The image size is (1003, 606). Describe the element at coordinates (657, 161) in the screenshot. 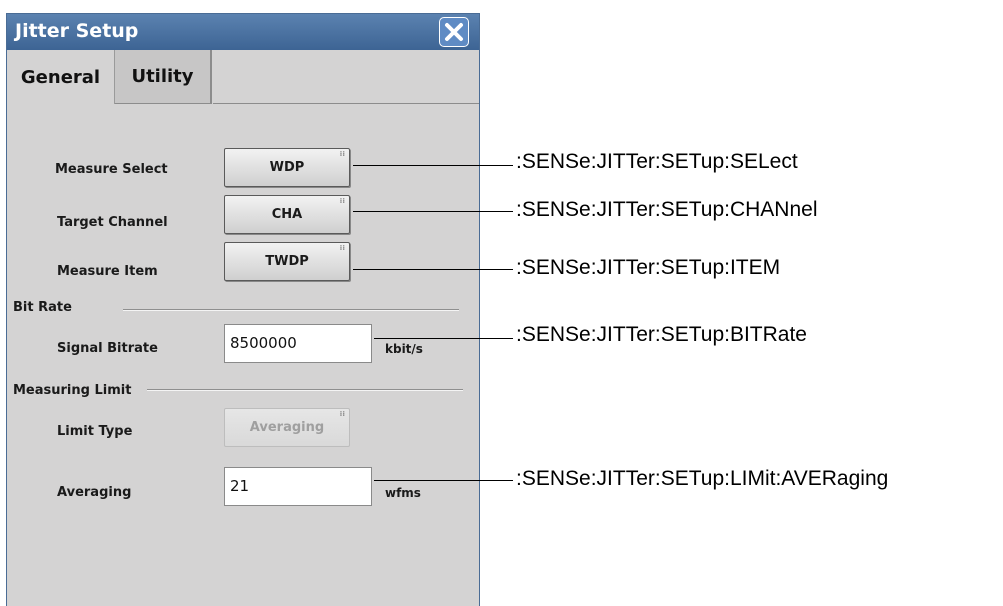

I see `callout-select: :SENSe:JITTer:SETup:SELect` at that location.